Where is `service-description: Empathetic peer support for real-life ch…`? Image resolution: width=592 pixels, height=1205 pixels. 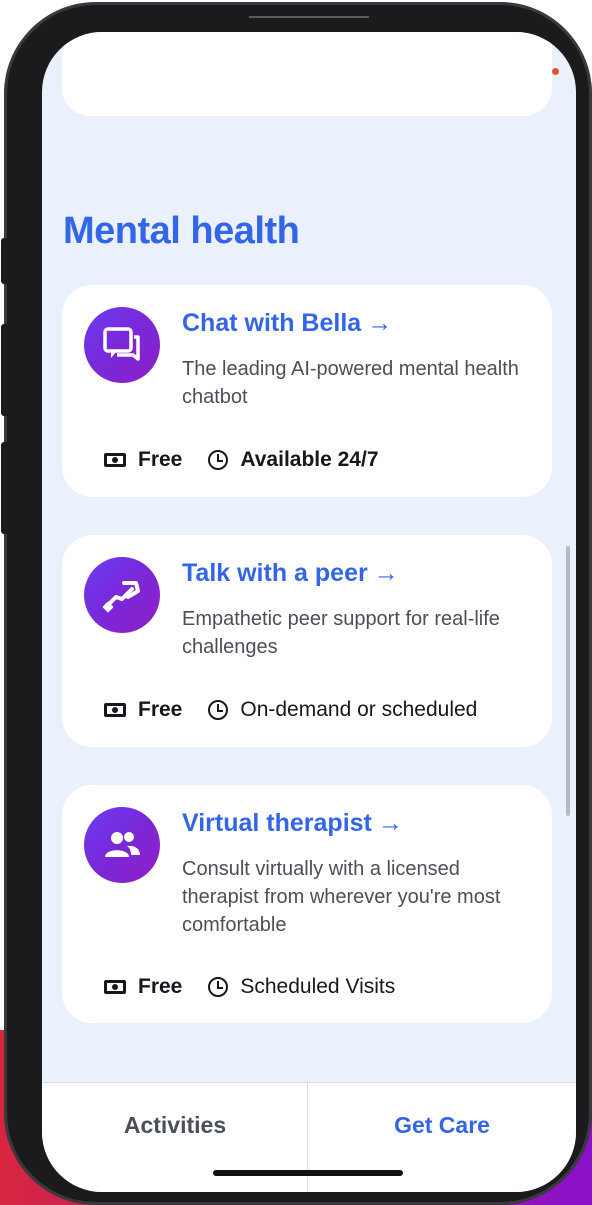 service-description: Empathetic peer support for real-life ch… is located at coordinates (341, 633).